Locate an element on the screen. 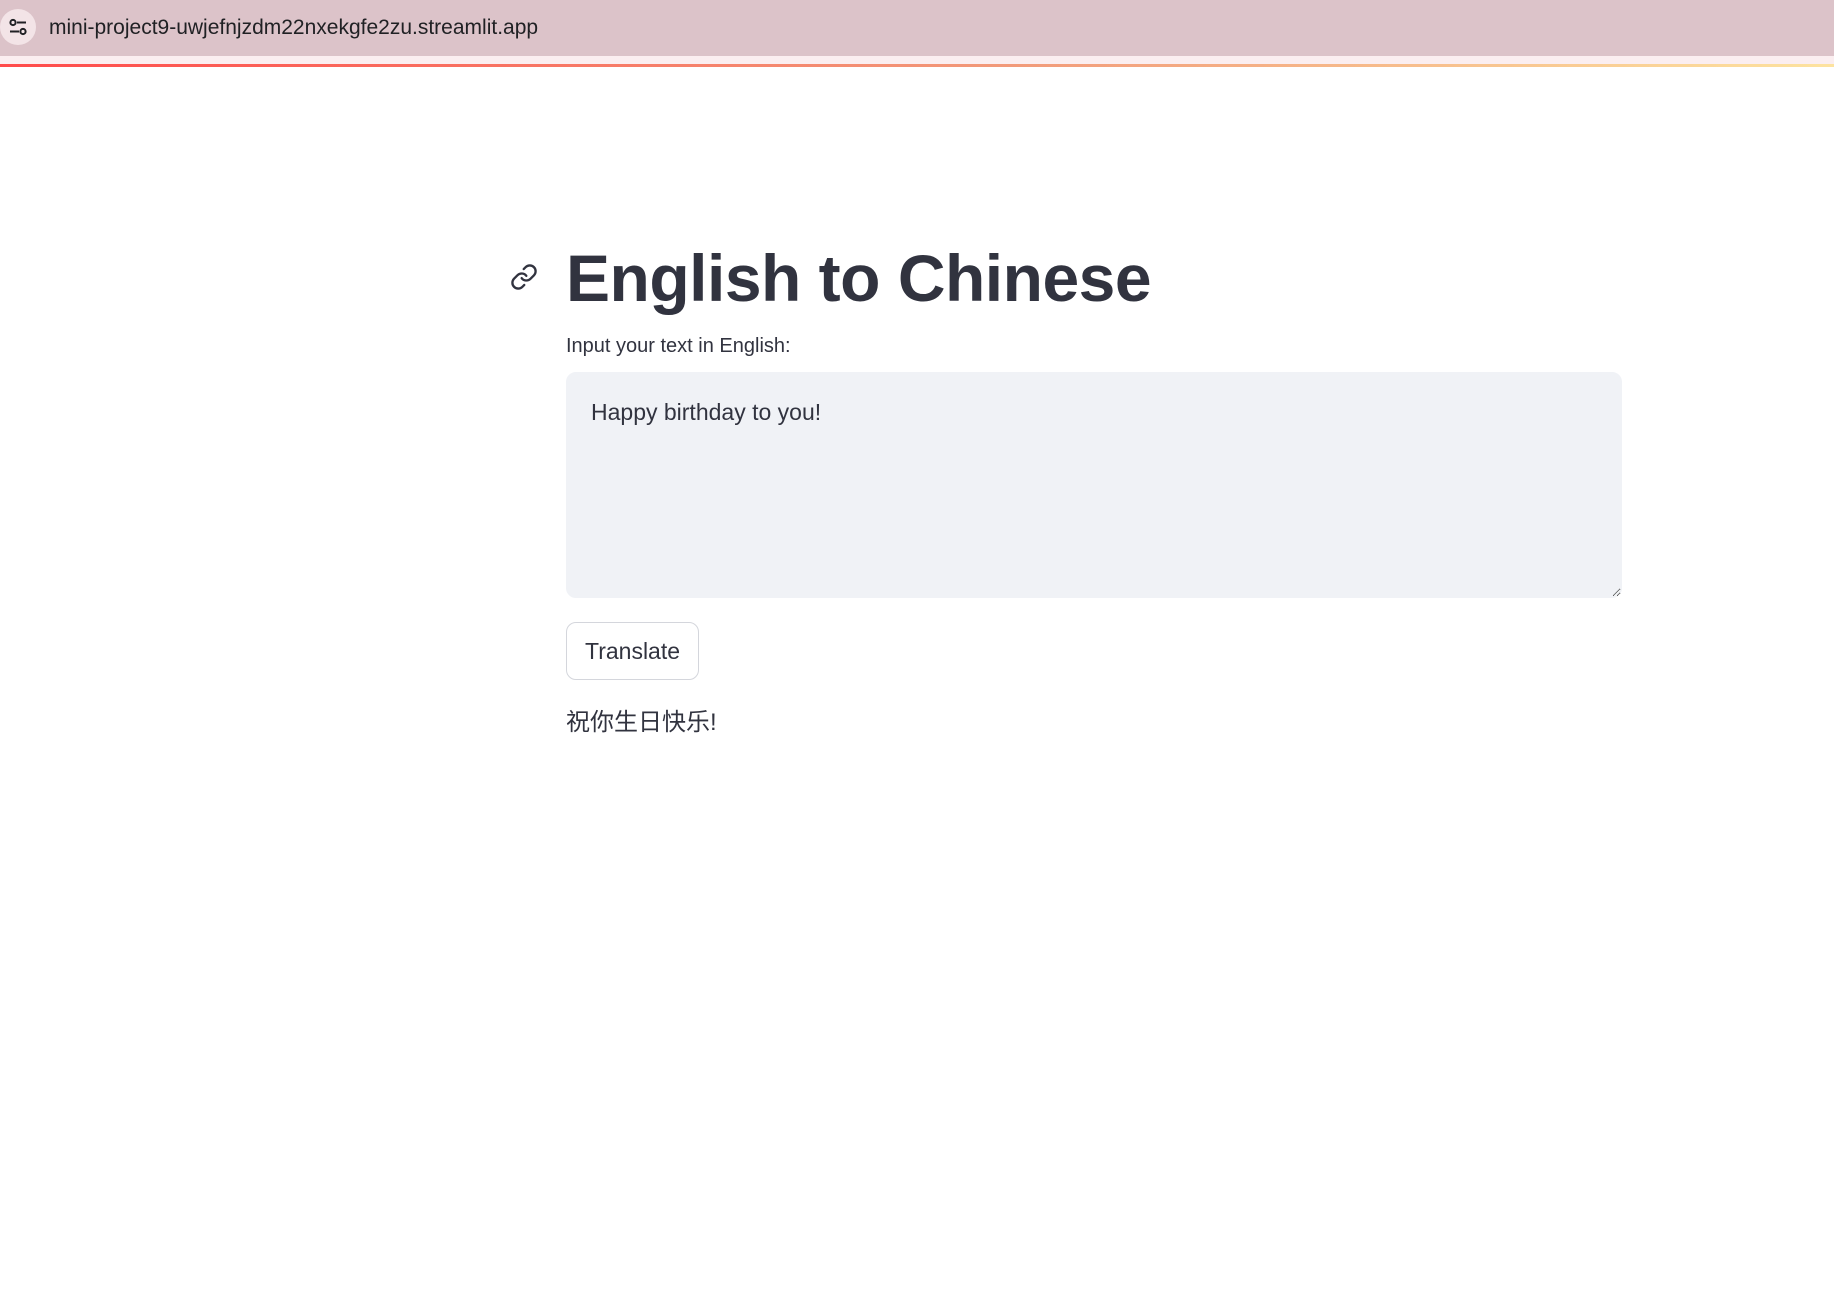  streamlit-decoration-bar is located at coordinates (917, 65).